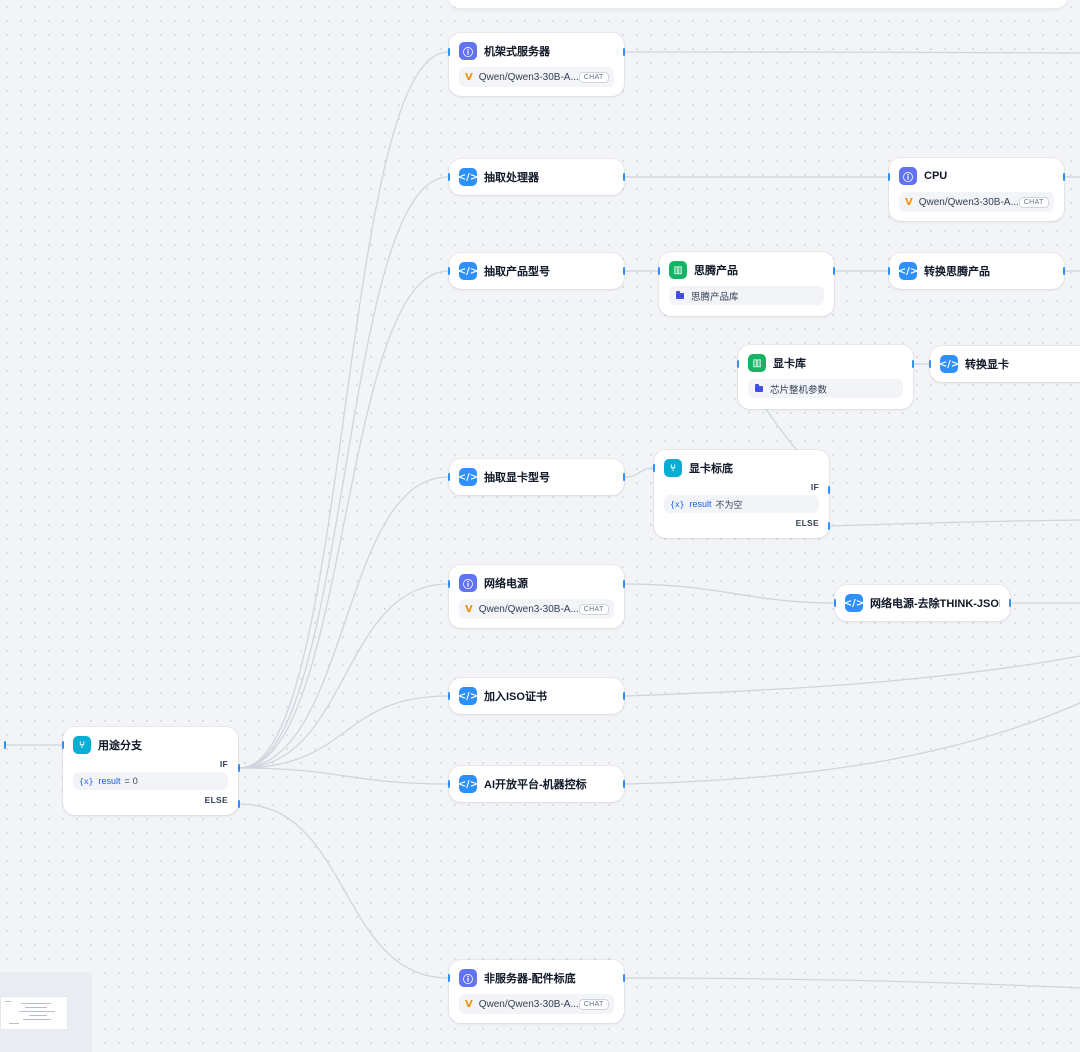 The height and width of the screenshot is (1052, 1080). What do you see at coordinates (536, 477) in the screenshot?
I see `node-extract-gpu: </> 抽取显卡型号` at bounding box center [536, 477].